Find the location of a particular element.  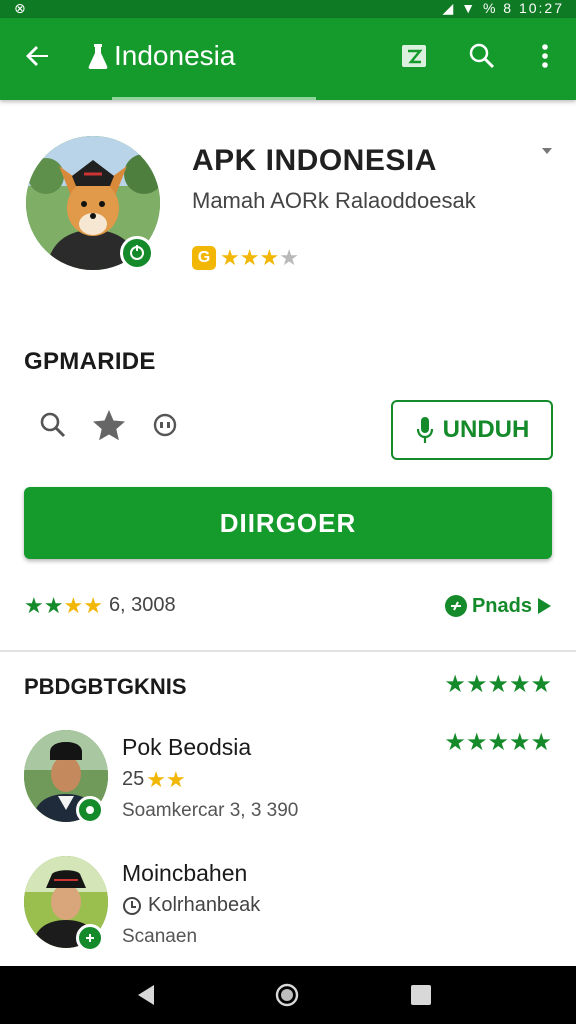

signal-icon: ◢ ▼ is located at coordinates (460, 8).